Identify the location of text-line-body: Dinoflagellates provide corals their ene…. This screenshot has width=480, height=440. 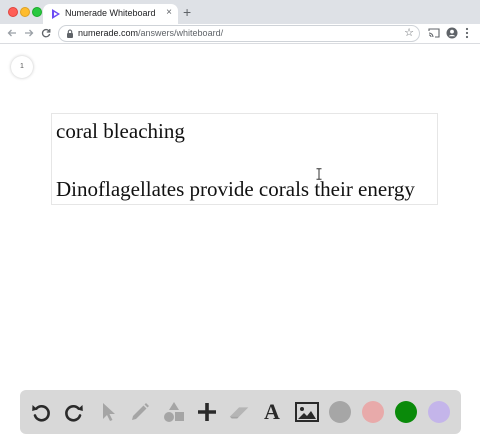
(235, 189).